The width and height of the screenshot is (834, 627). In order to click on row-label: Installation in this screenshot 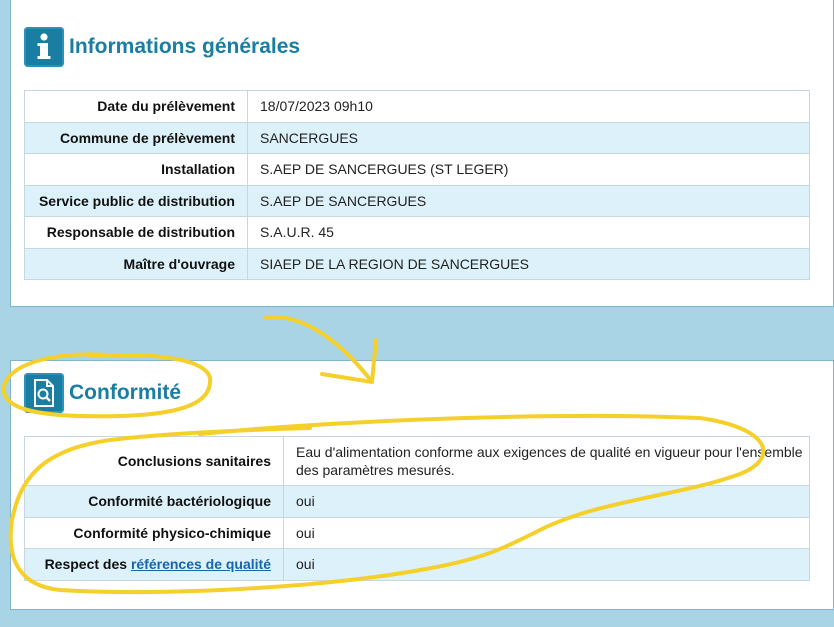, I will do `click(136, 169)`.